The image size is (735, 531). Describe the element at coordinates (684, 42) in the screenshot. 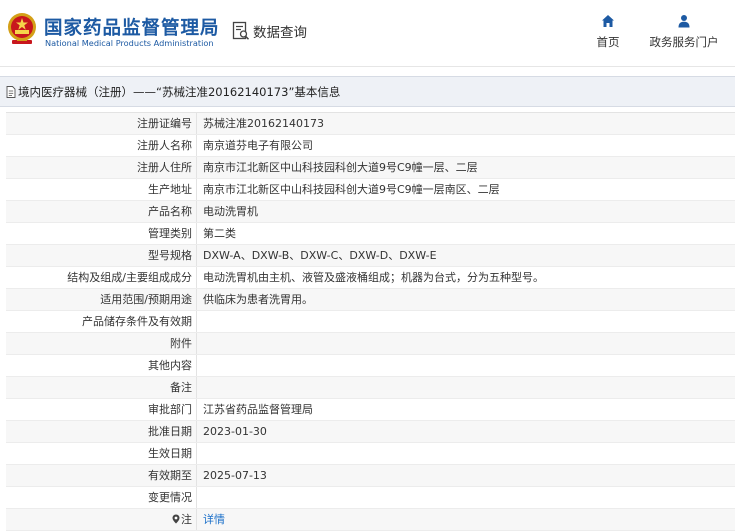

I see `nav-service-label: 政务服务门户` at that location.